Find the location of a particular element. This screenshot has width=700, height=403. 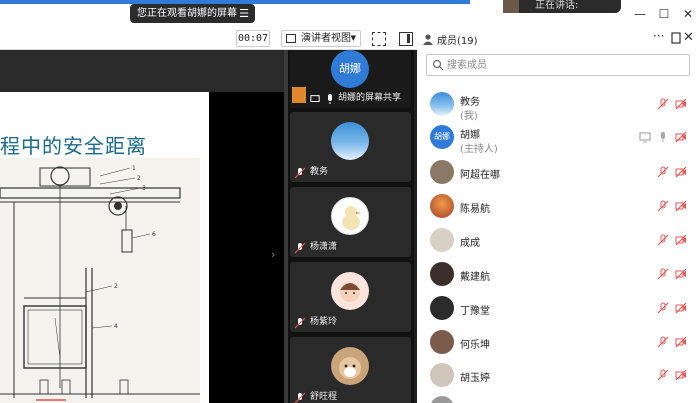

tile-name: 杨潇潇 is located at coordinates (324, 247).